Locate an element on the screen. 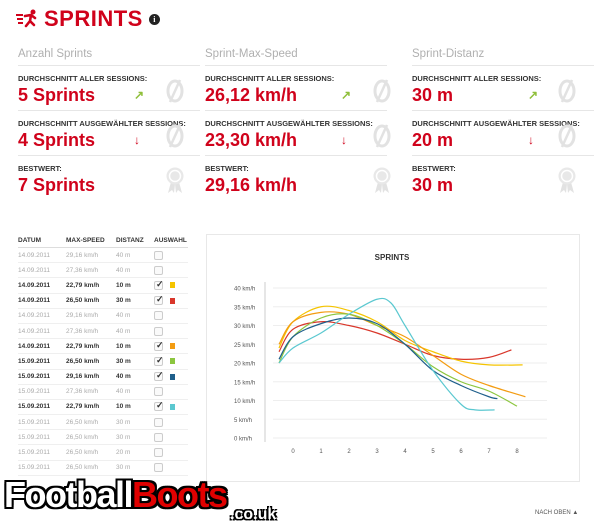 This screenshot has height=531, width=600. stat-value: 30 m is located at coordinates (433, 185).